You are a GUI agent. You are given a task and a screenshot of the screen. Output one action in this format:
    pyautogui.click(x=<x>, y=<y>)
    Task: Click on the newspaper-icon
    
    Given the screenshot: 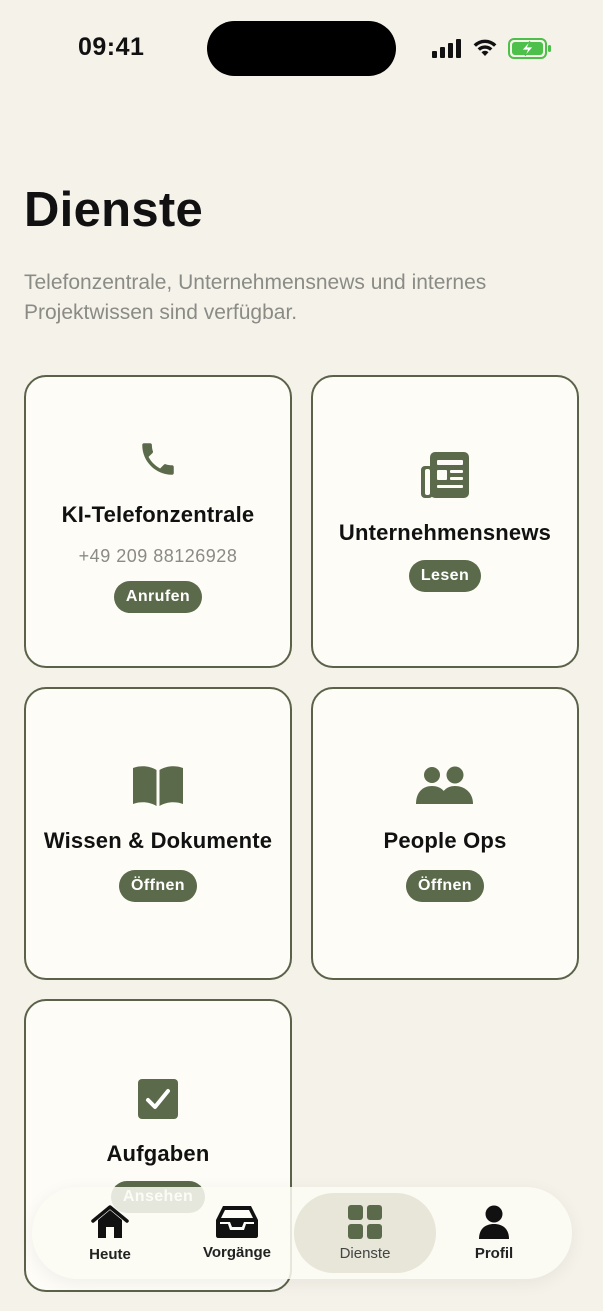 What is the action you would take?
    pyautogui.click(x=445, y=474)
    